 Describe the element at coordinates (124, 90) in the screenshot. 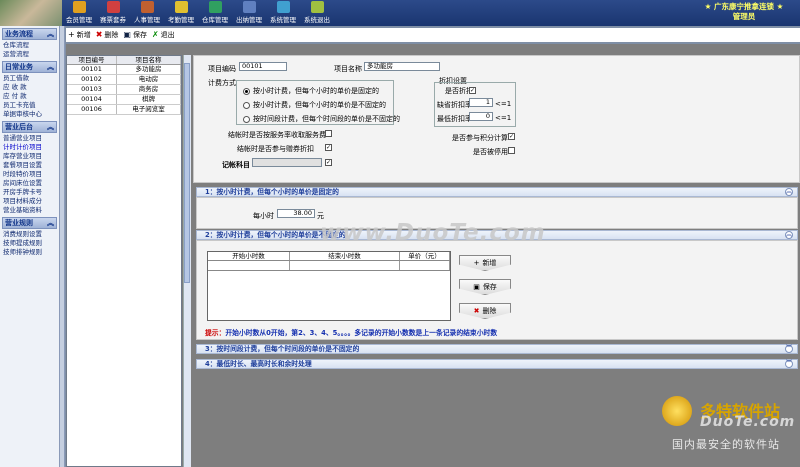

I see `table-row: 00103 商务房` at that location.